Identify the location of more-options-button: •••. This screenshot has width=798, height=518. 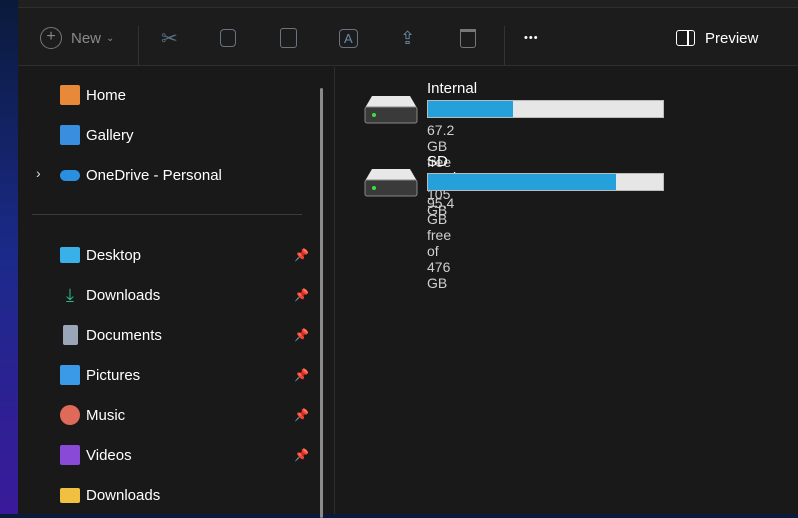
(531, 38).